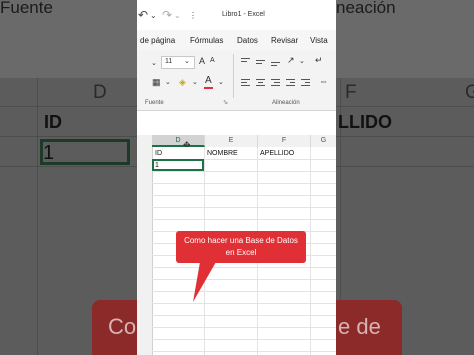  Describe the element at coordinates (100, 92) in the screenshot. I see `background-col-d: D` at that location.